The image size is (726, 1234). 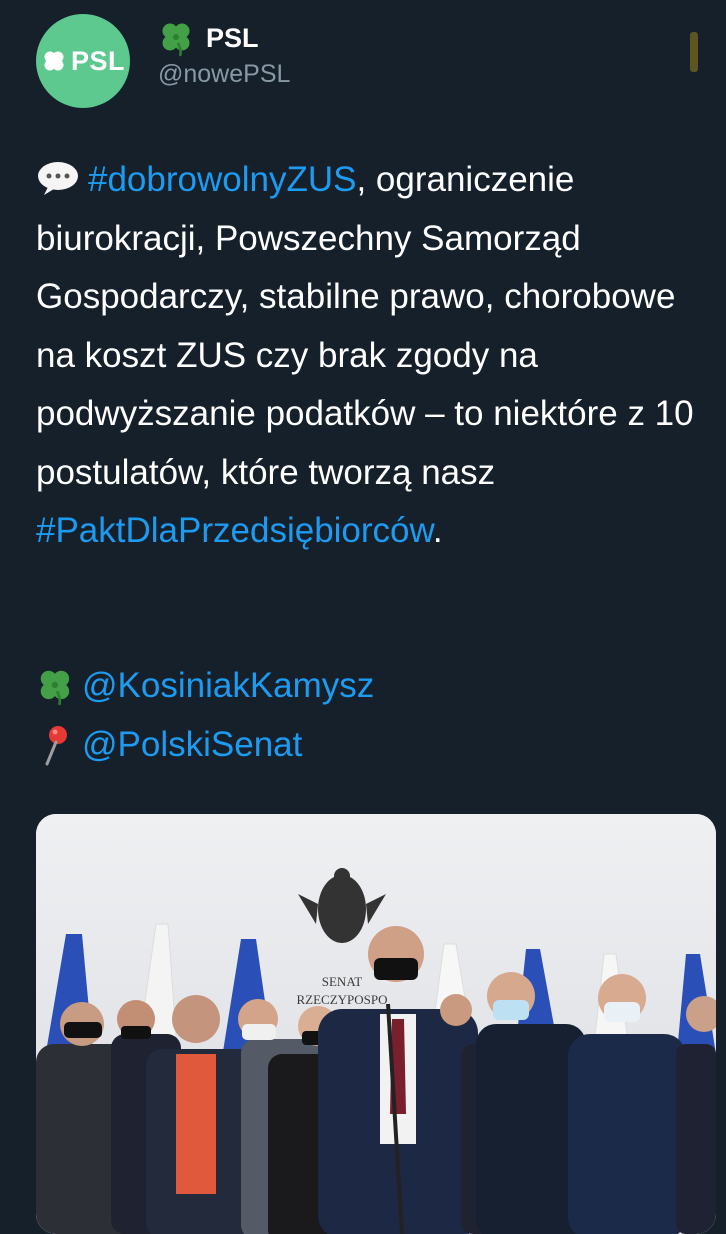 What do you see at coordinates (234, 530) in the screenshot?
I see `hashtag-link: #PaktDlaPrzedsiębiorców` at bounding box center [234, 530].